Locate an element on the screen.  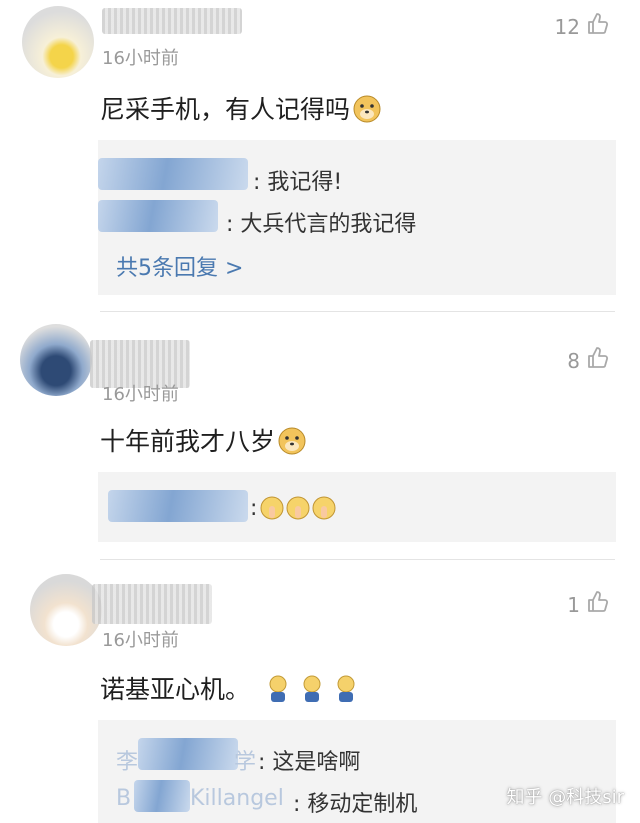
sad-sitting-emoji-icon is located at coordinates (312, 693).